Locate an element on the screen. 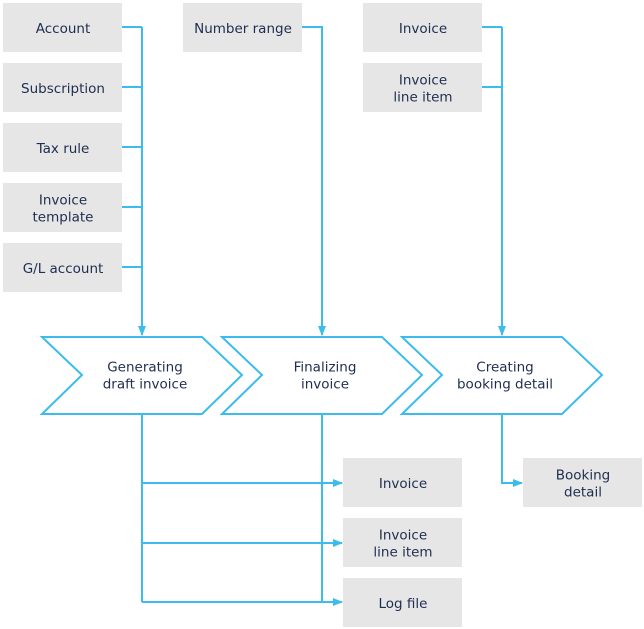  input-box-invoice-template-label: Invoice template is located at coordinates (63, 209).